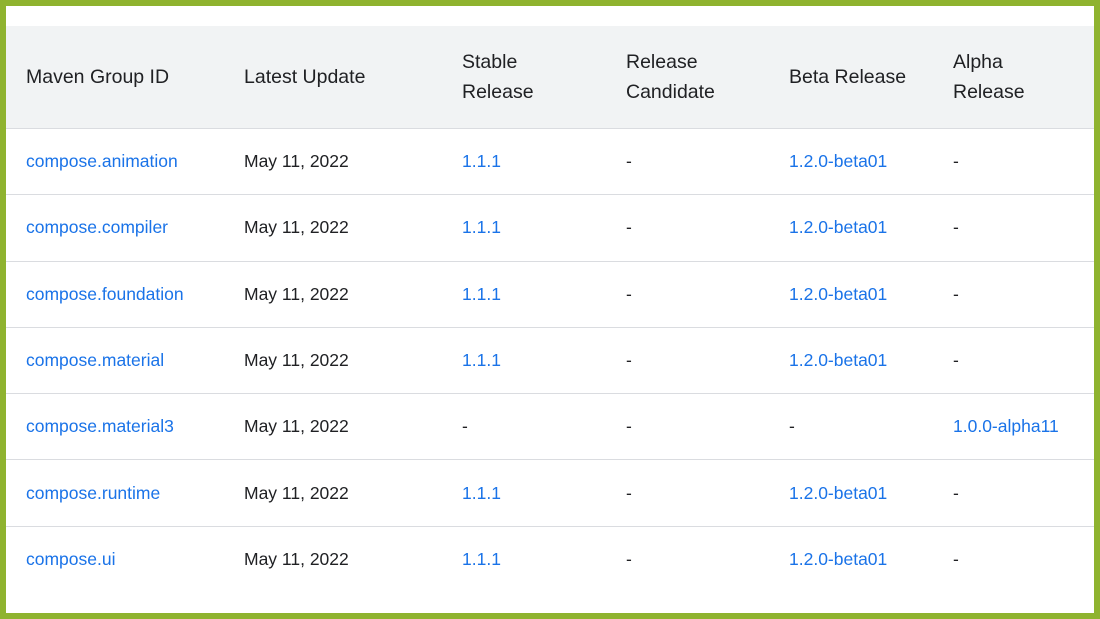 Image resolution: width=1100 pixels, height=619 pixels. I want to click on cell-group-id: compose.compiler, so click(115, 227).